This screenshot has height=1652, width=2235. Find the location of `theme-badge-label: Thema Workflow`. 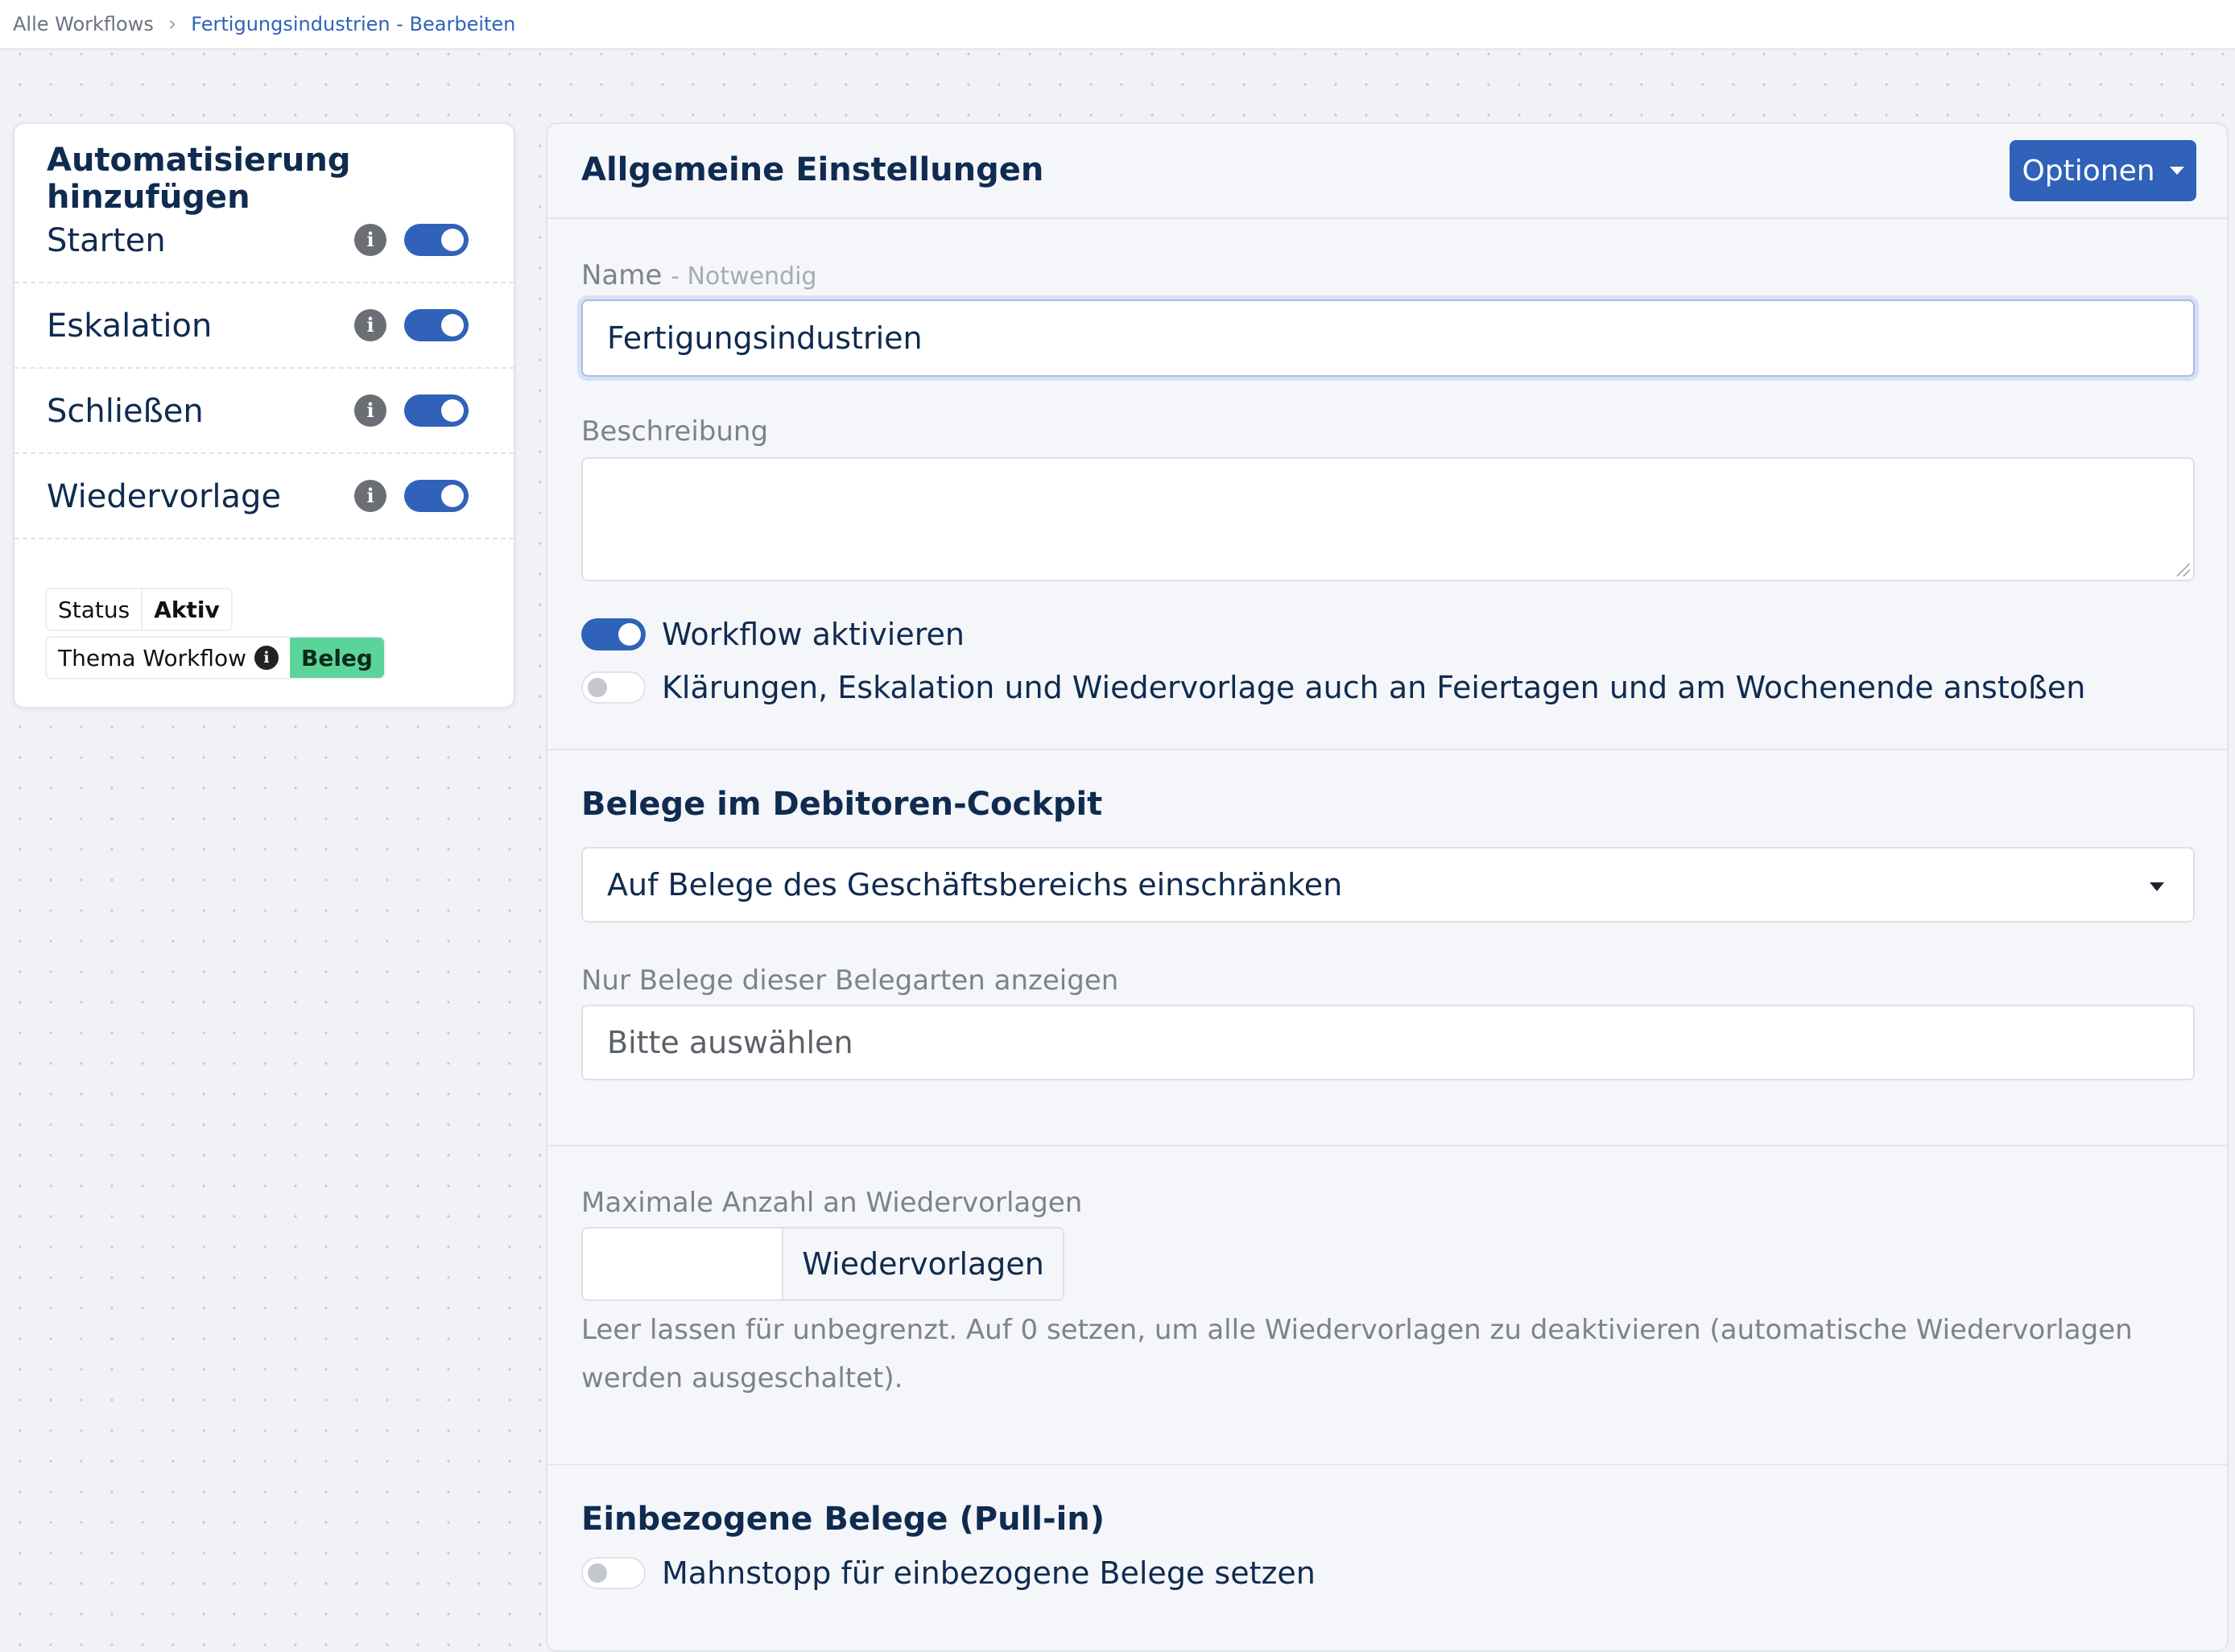

theme-badge-label: Thema Workflow is located at coordinates (152, 658).